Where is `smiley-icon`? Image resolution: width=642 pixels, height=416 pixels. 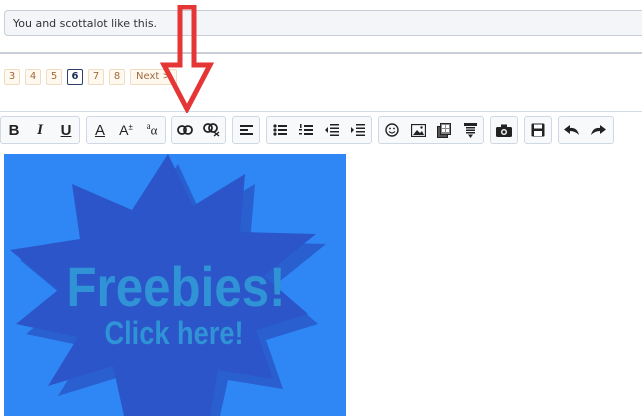
smiley-icon is located at coordinates (392, 130).